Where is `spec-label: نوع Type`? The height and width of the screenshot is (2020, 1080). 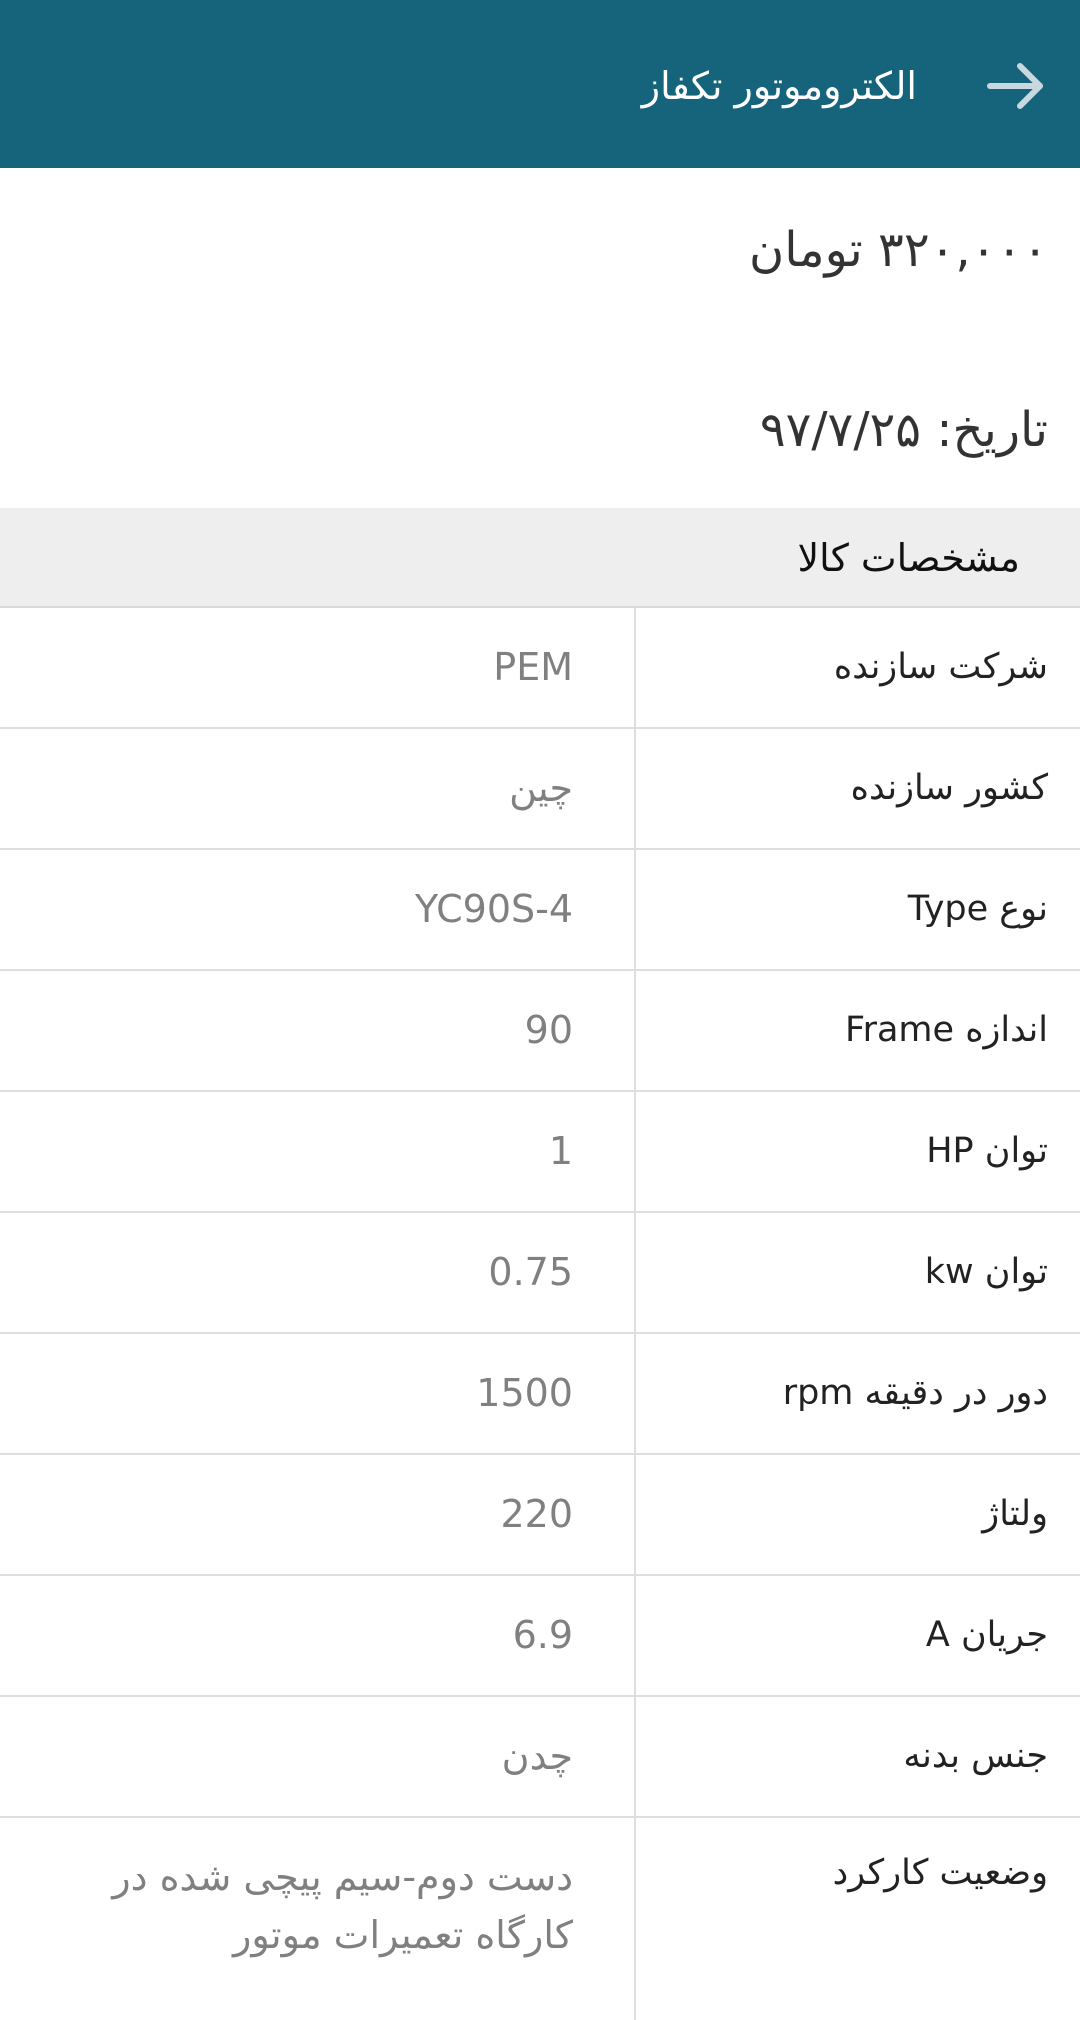
spec-label: نوع Type is located at coordinates (977, 909).